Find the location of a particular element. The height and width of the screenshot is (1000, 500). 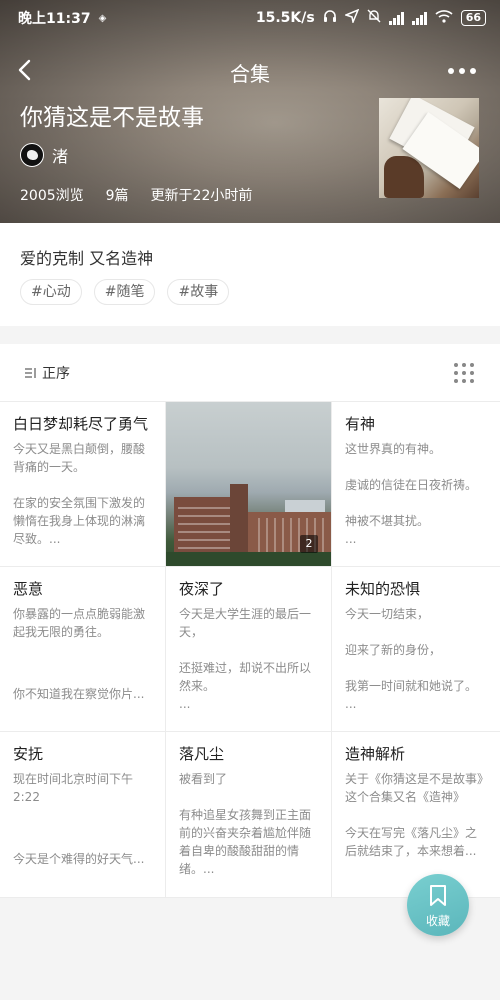

article-excerpt: 虔诚的信徒在日夜祈祷。 is located at coordinates (411, 485).